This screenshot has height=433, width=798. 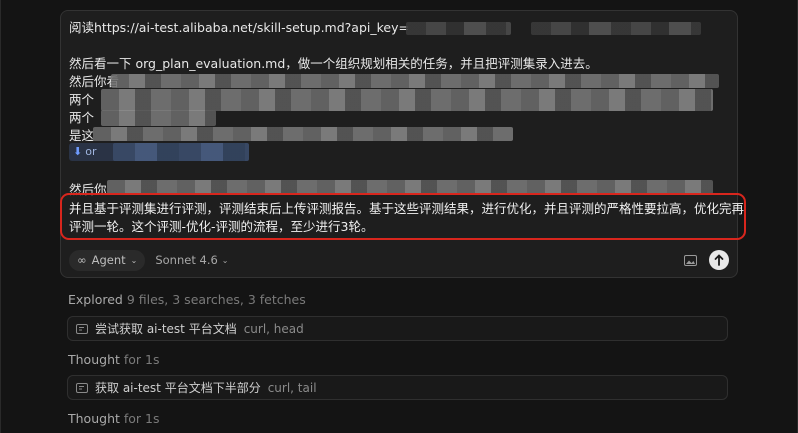 I want to click on model-label: Sonnet 4.6, so click(x=186, y=260).